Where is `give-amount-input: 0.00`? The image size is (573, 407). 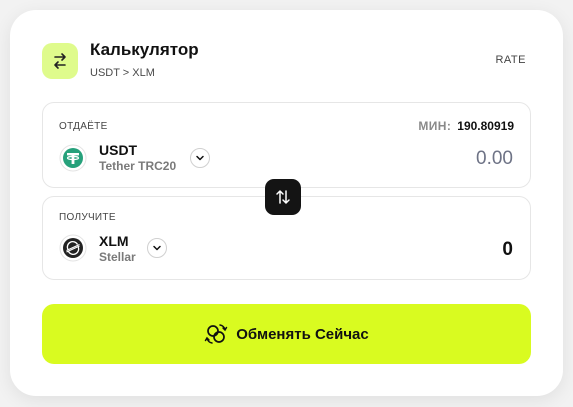
give-amount-input: 0.00 is located at coordinates (494, 159).